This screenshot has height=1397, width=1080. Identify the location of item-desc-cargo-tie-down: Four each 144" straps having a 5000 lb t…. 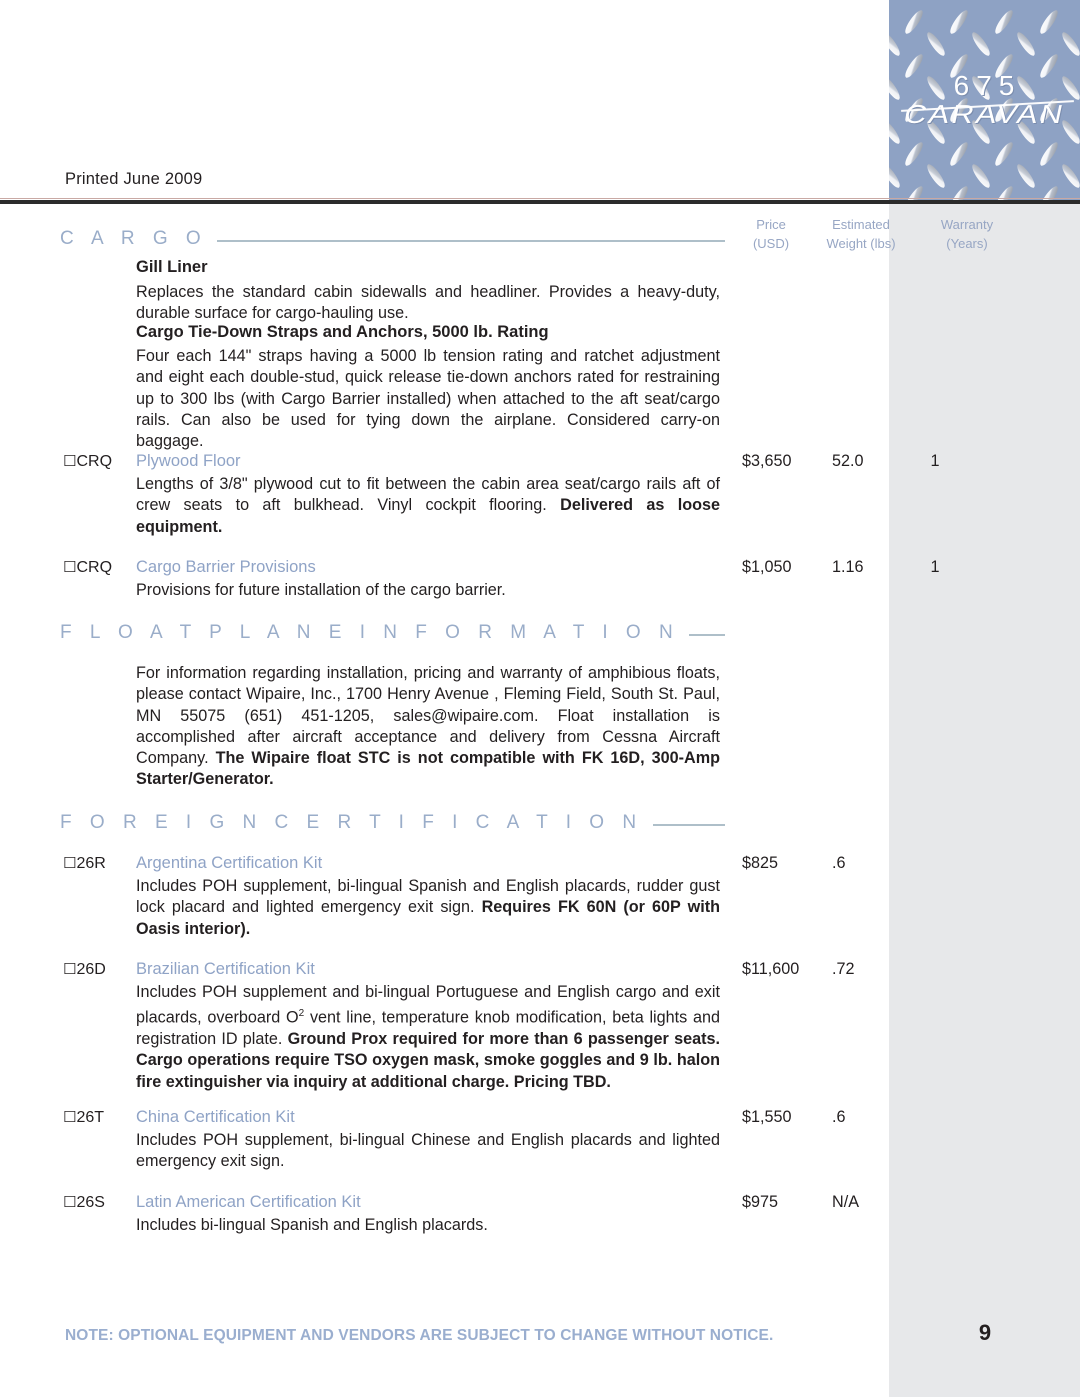
(428, 399).